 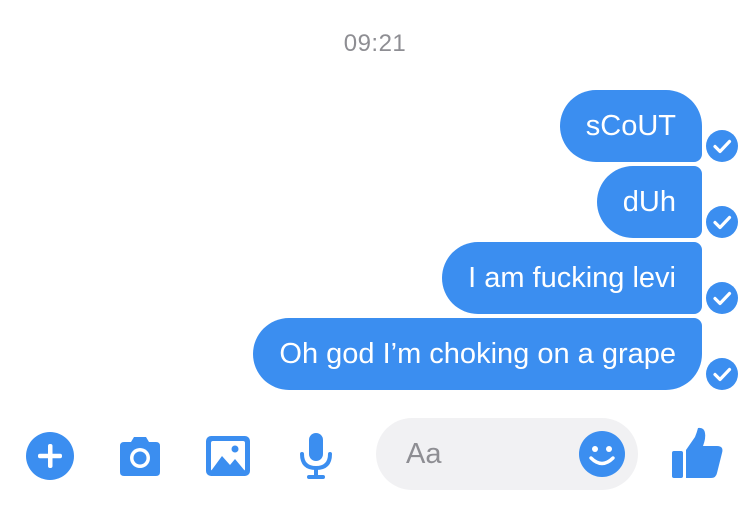 What do you see at coordinates (228, 456) in the screenshot?
I see `image-icon` at bounding box center [228, 456].